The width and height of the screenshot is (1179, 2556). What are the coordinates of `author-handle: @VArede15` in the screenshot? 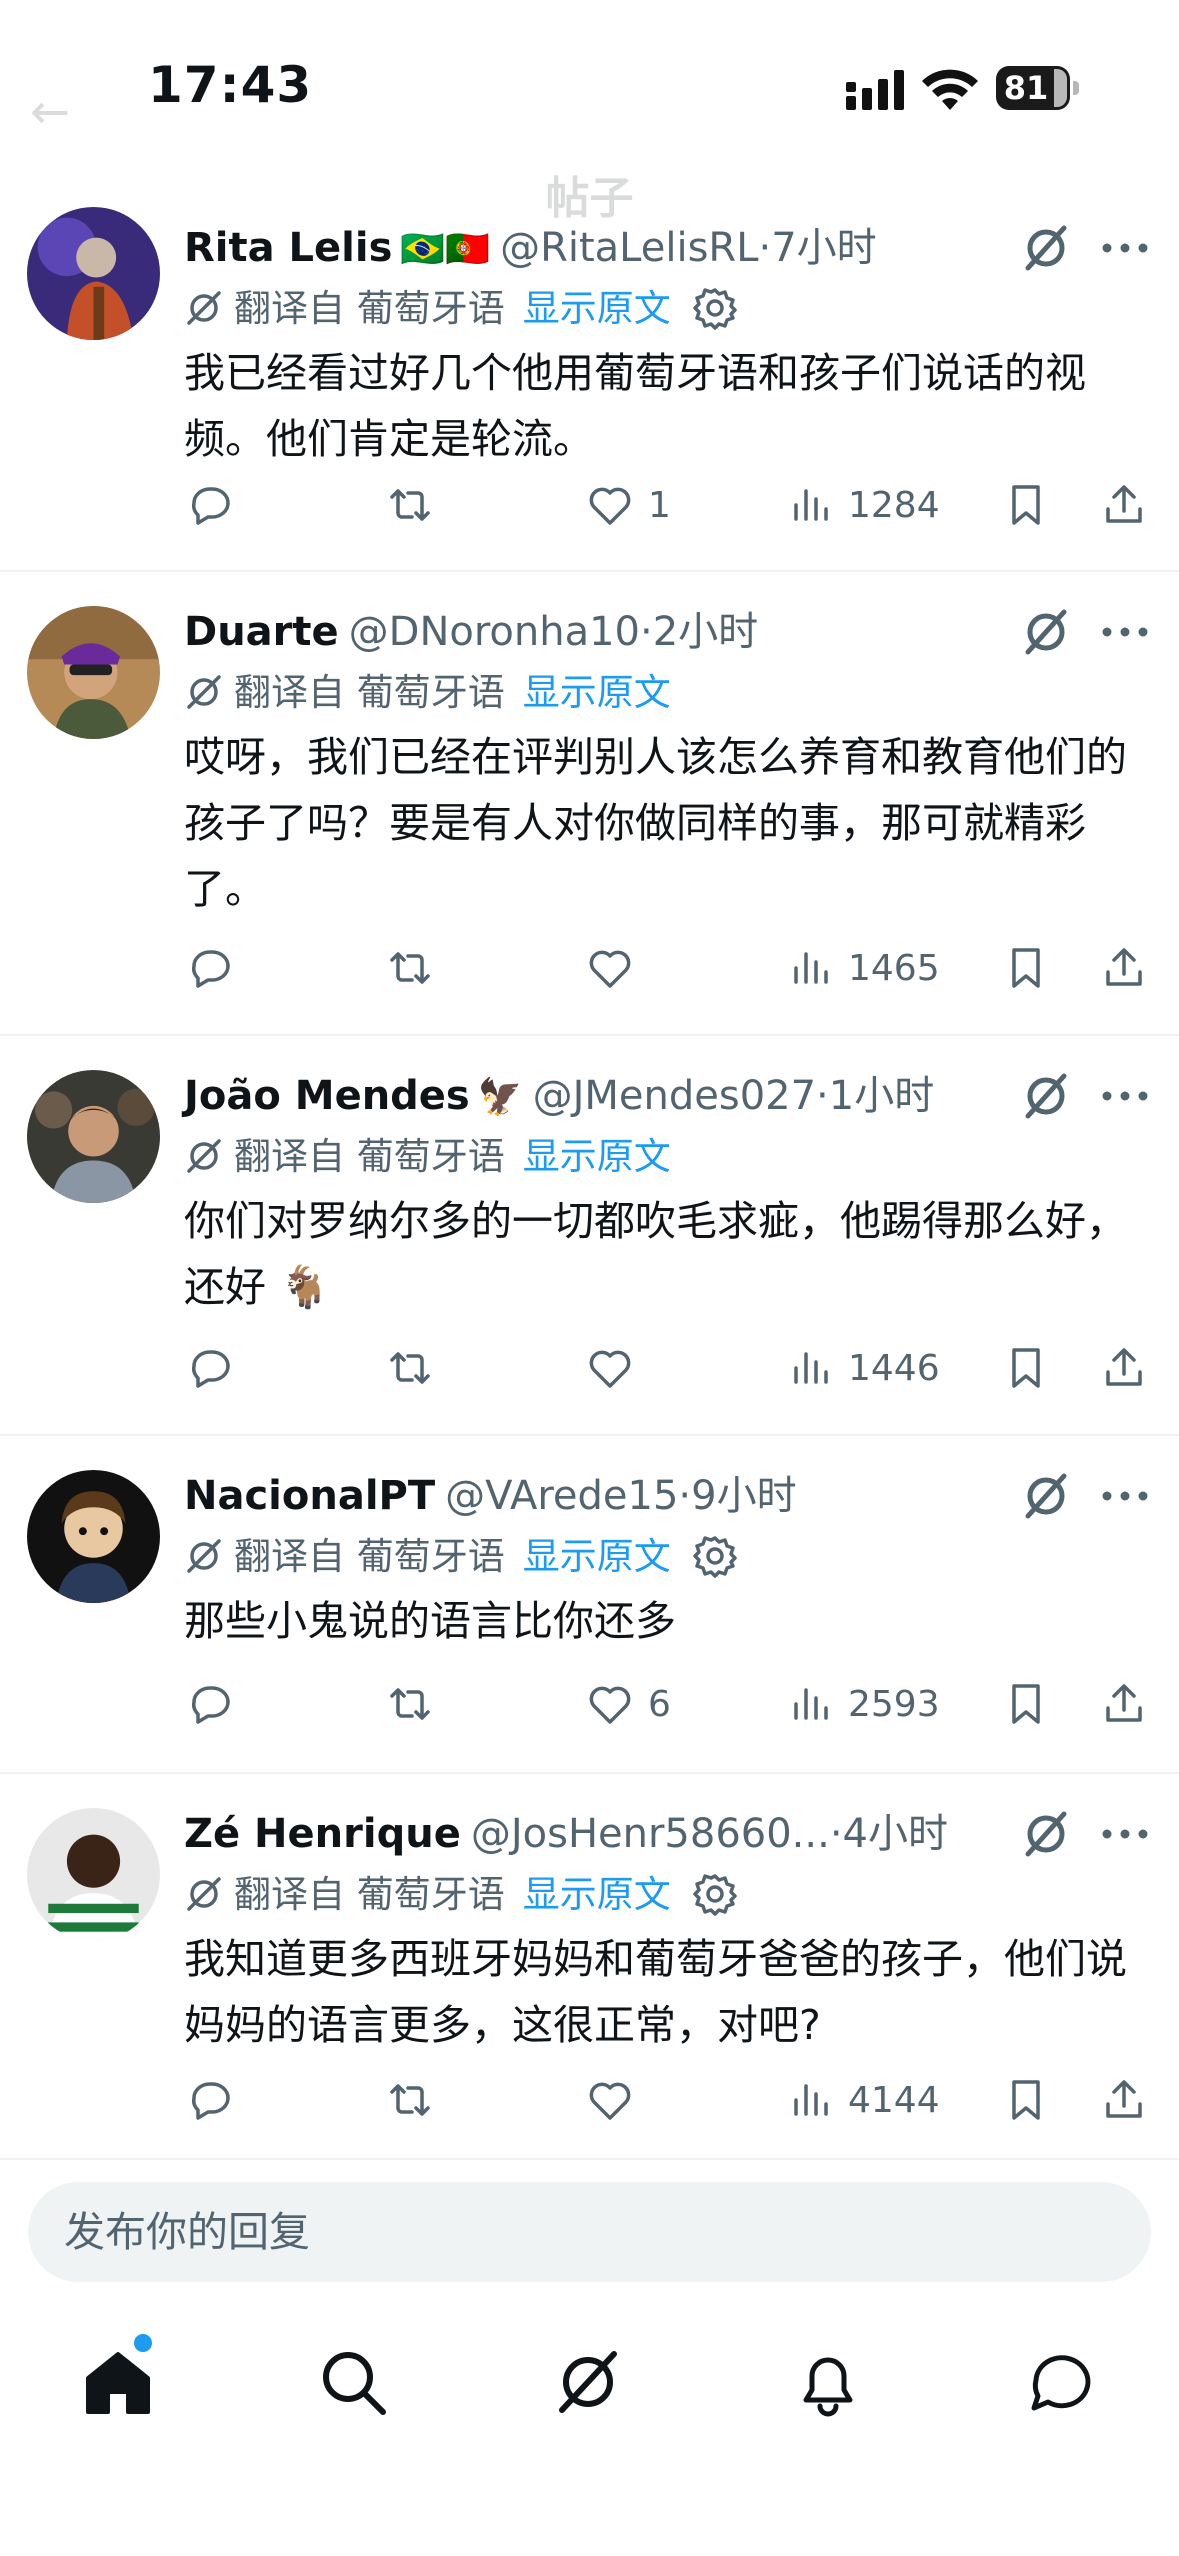 It's located at (561, 1496).